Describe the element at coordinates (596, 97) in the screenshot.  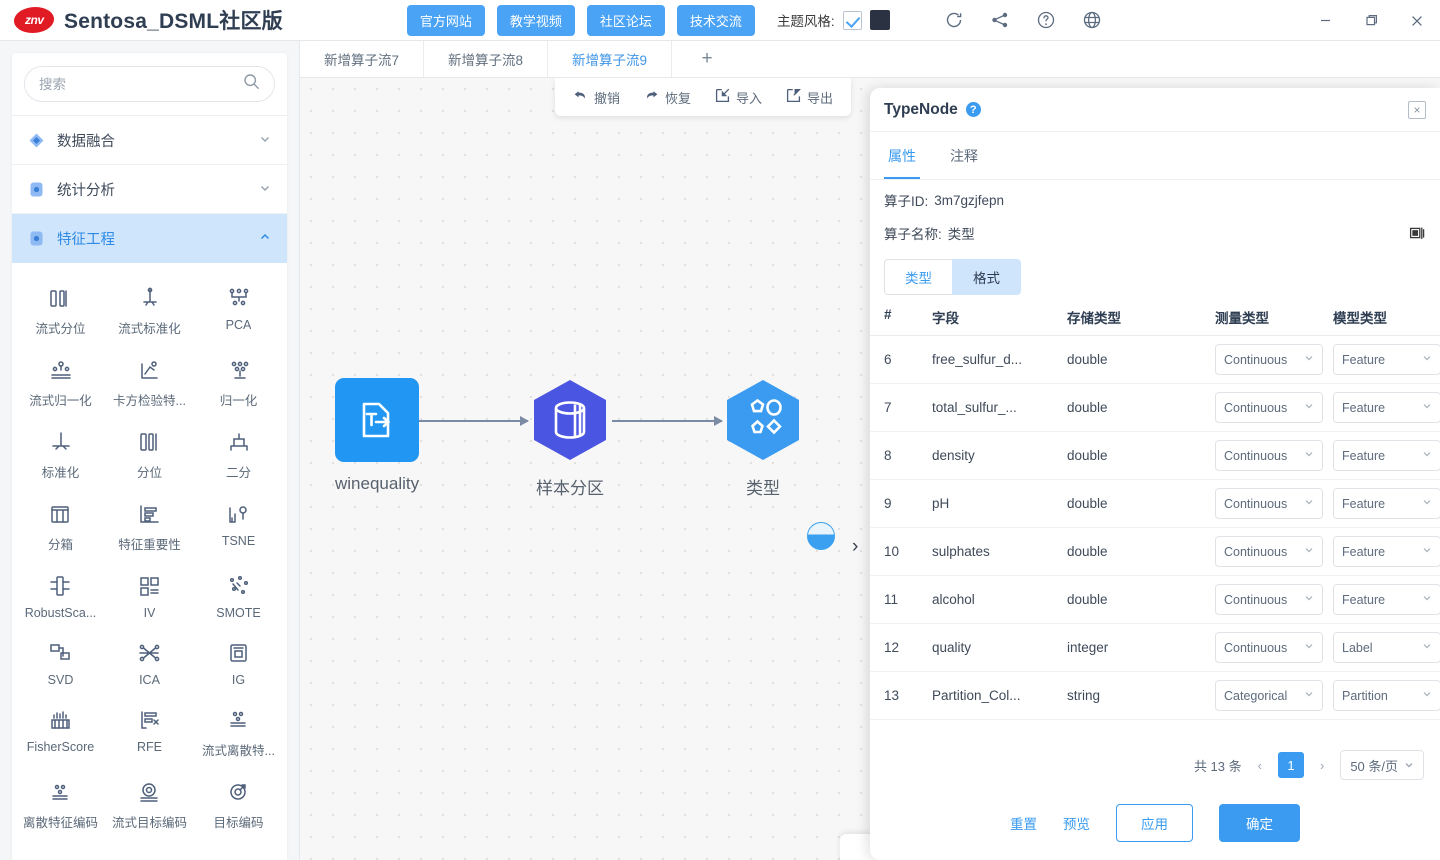
I see `undo-button: 撤销` at that location.